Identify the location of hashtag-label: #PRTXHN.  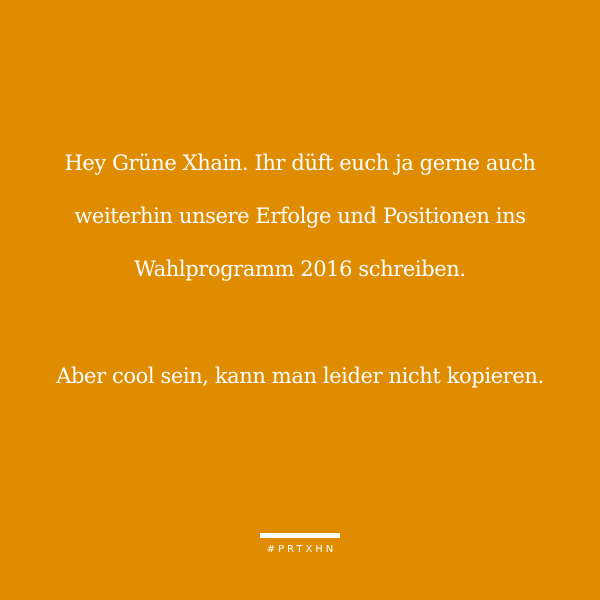
(301, 549).